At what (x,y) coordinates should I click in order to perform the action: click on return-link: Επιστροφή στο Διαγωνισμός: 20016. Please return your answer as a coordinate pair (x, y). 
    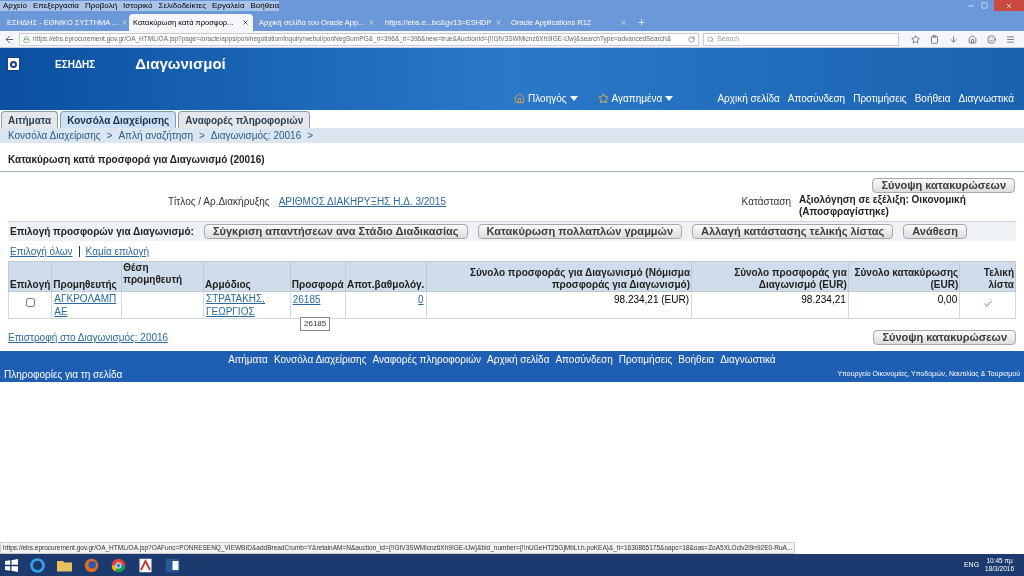
    Looking at the image, I should click on (88, 337).